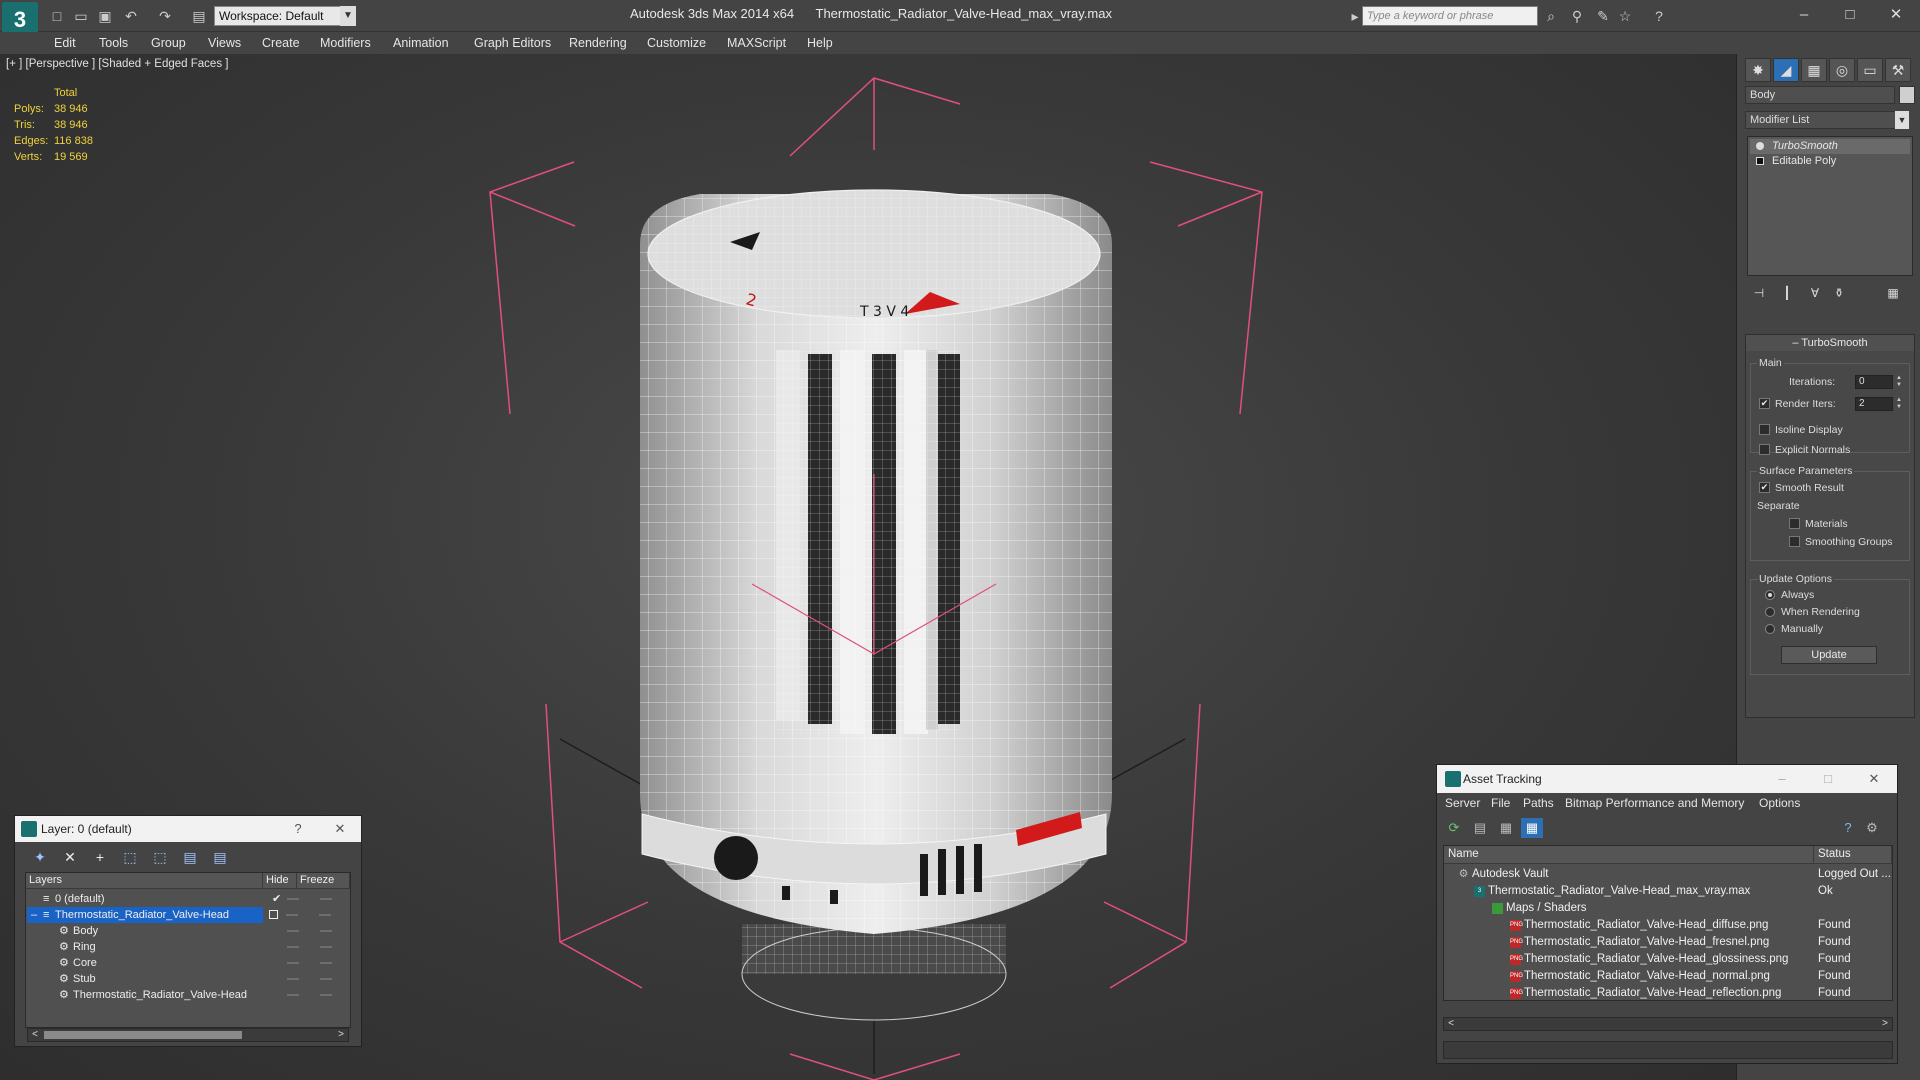  What do you see at coordinates (1853, 855) in the screenshot?
I see `column-header: Status` at bounding box center [1853, 855].